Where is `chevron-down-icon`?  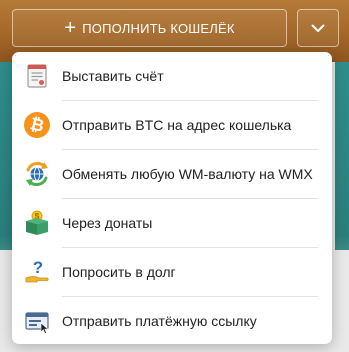 chevron-down-icon is located at coordinates (318, 28).